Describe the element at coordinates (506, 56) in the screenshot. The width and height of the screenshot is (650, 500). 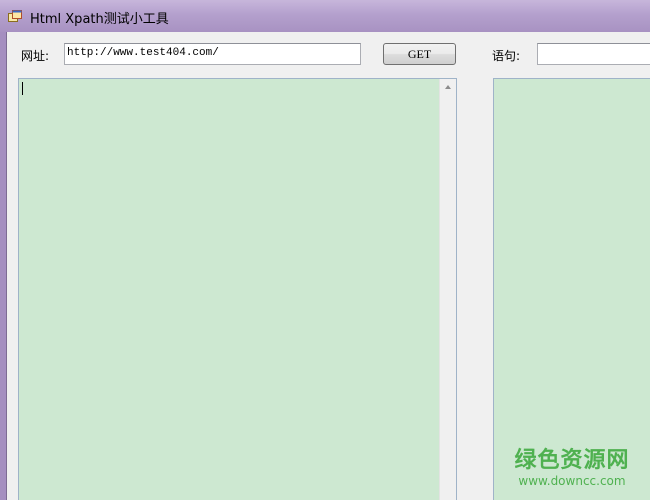
I see `statement-label: 语句:` at that location.